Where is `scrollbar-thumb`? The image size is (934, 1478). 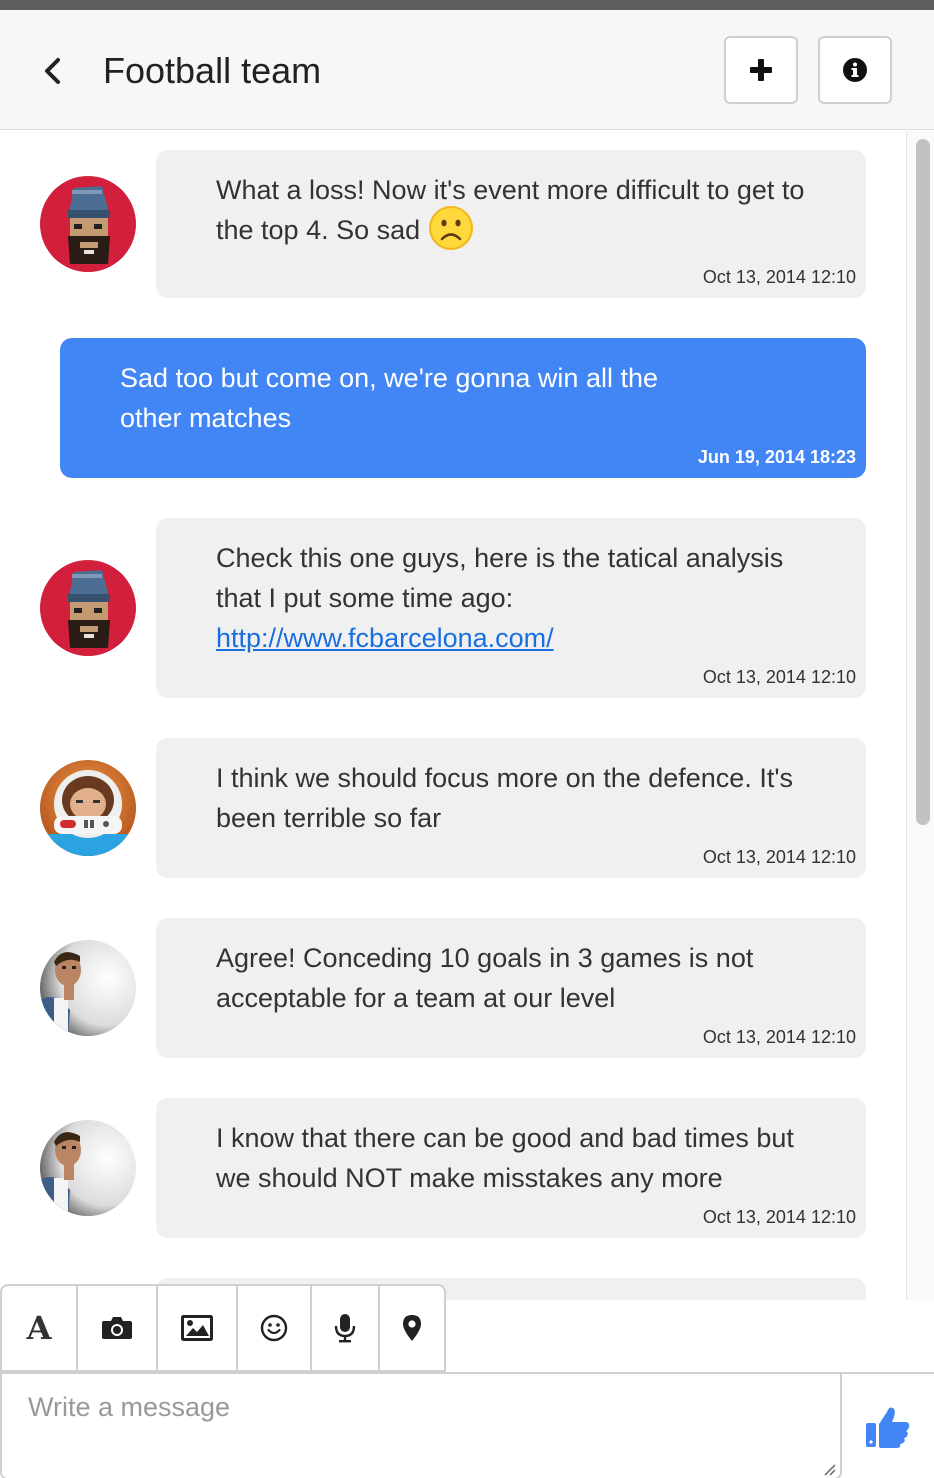
scrollbar-thumb is located at coordinates (923, 482).